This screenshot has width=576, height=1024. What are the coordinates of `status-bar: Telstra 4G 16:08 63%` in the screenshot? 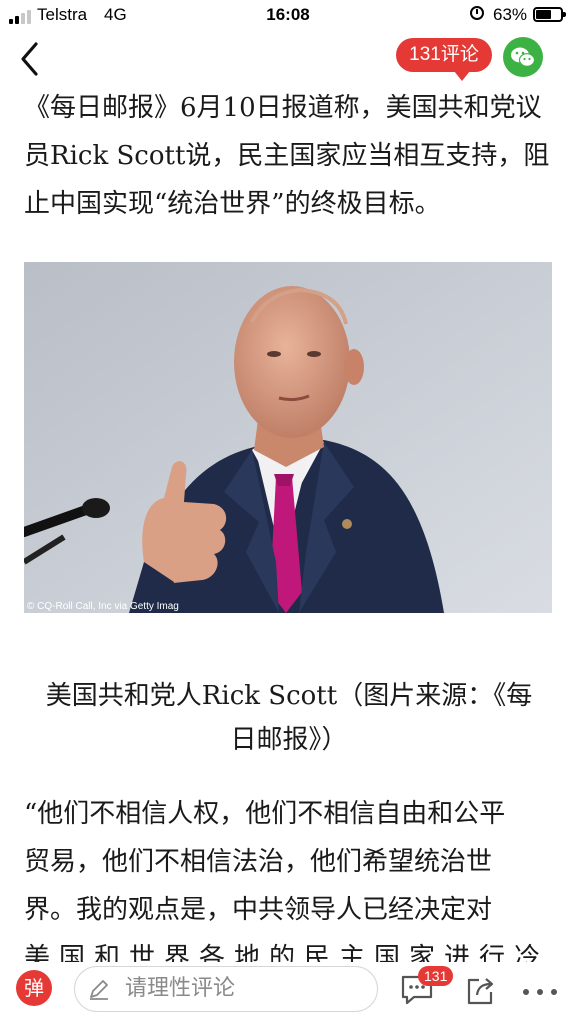 It's located at (288, 15).